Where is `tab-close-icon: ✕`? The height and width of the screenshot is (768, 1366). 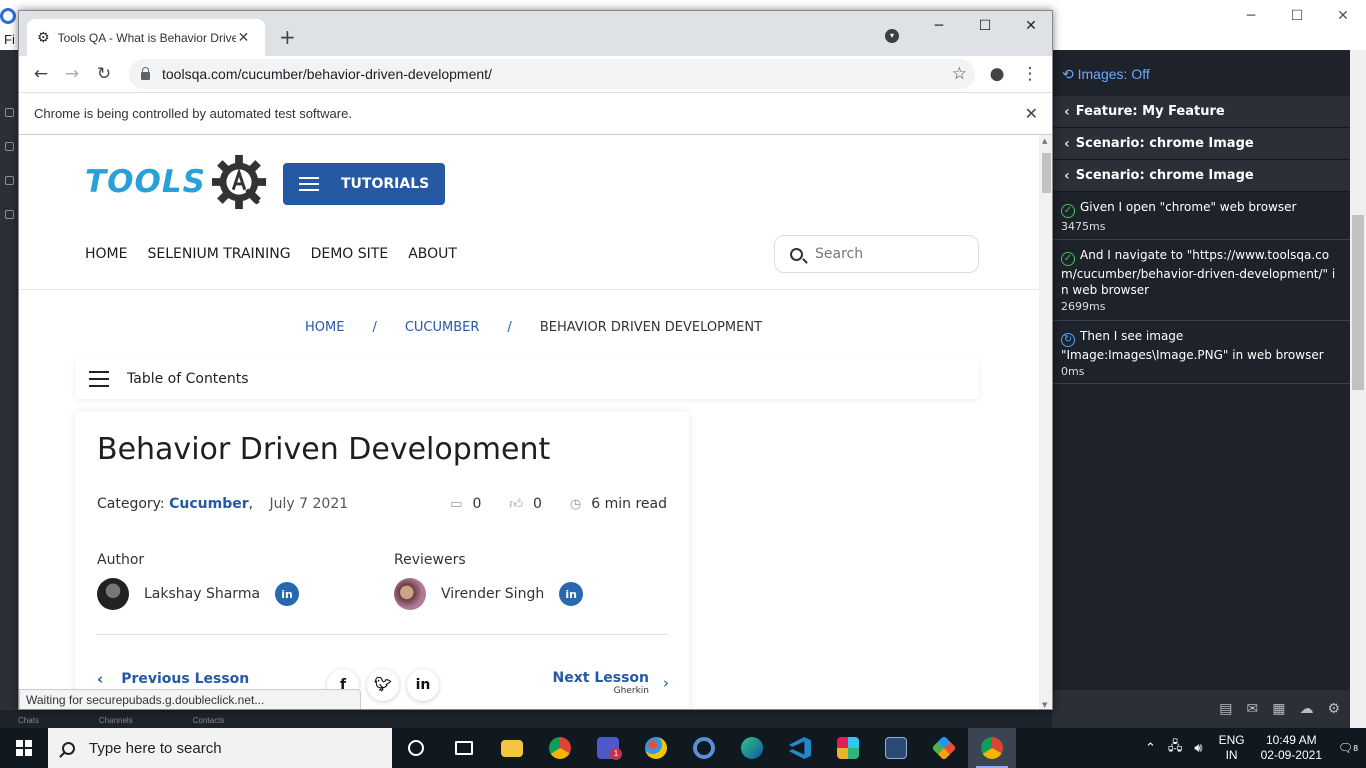 tab-close-icon: ✕ is located at coordinates (244, 38).